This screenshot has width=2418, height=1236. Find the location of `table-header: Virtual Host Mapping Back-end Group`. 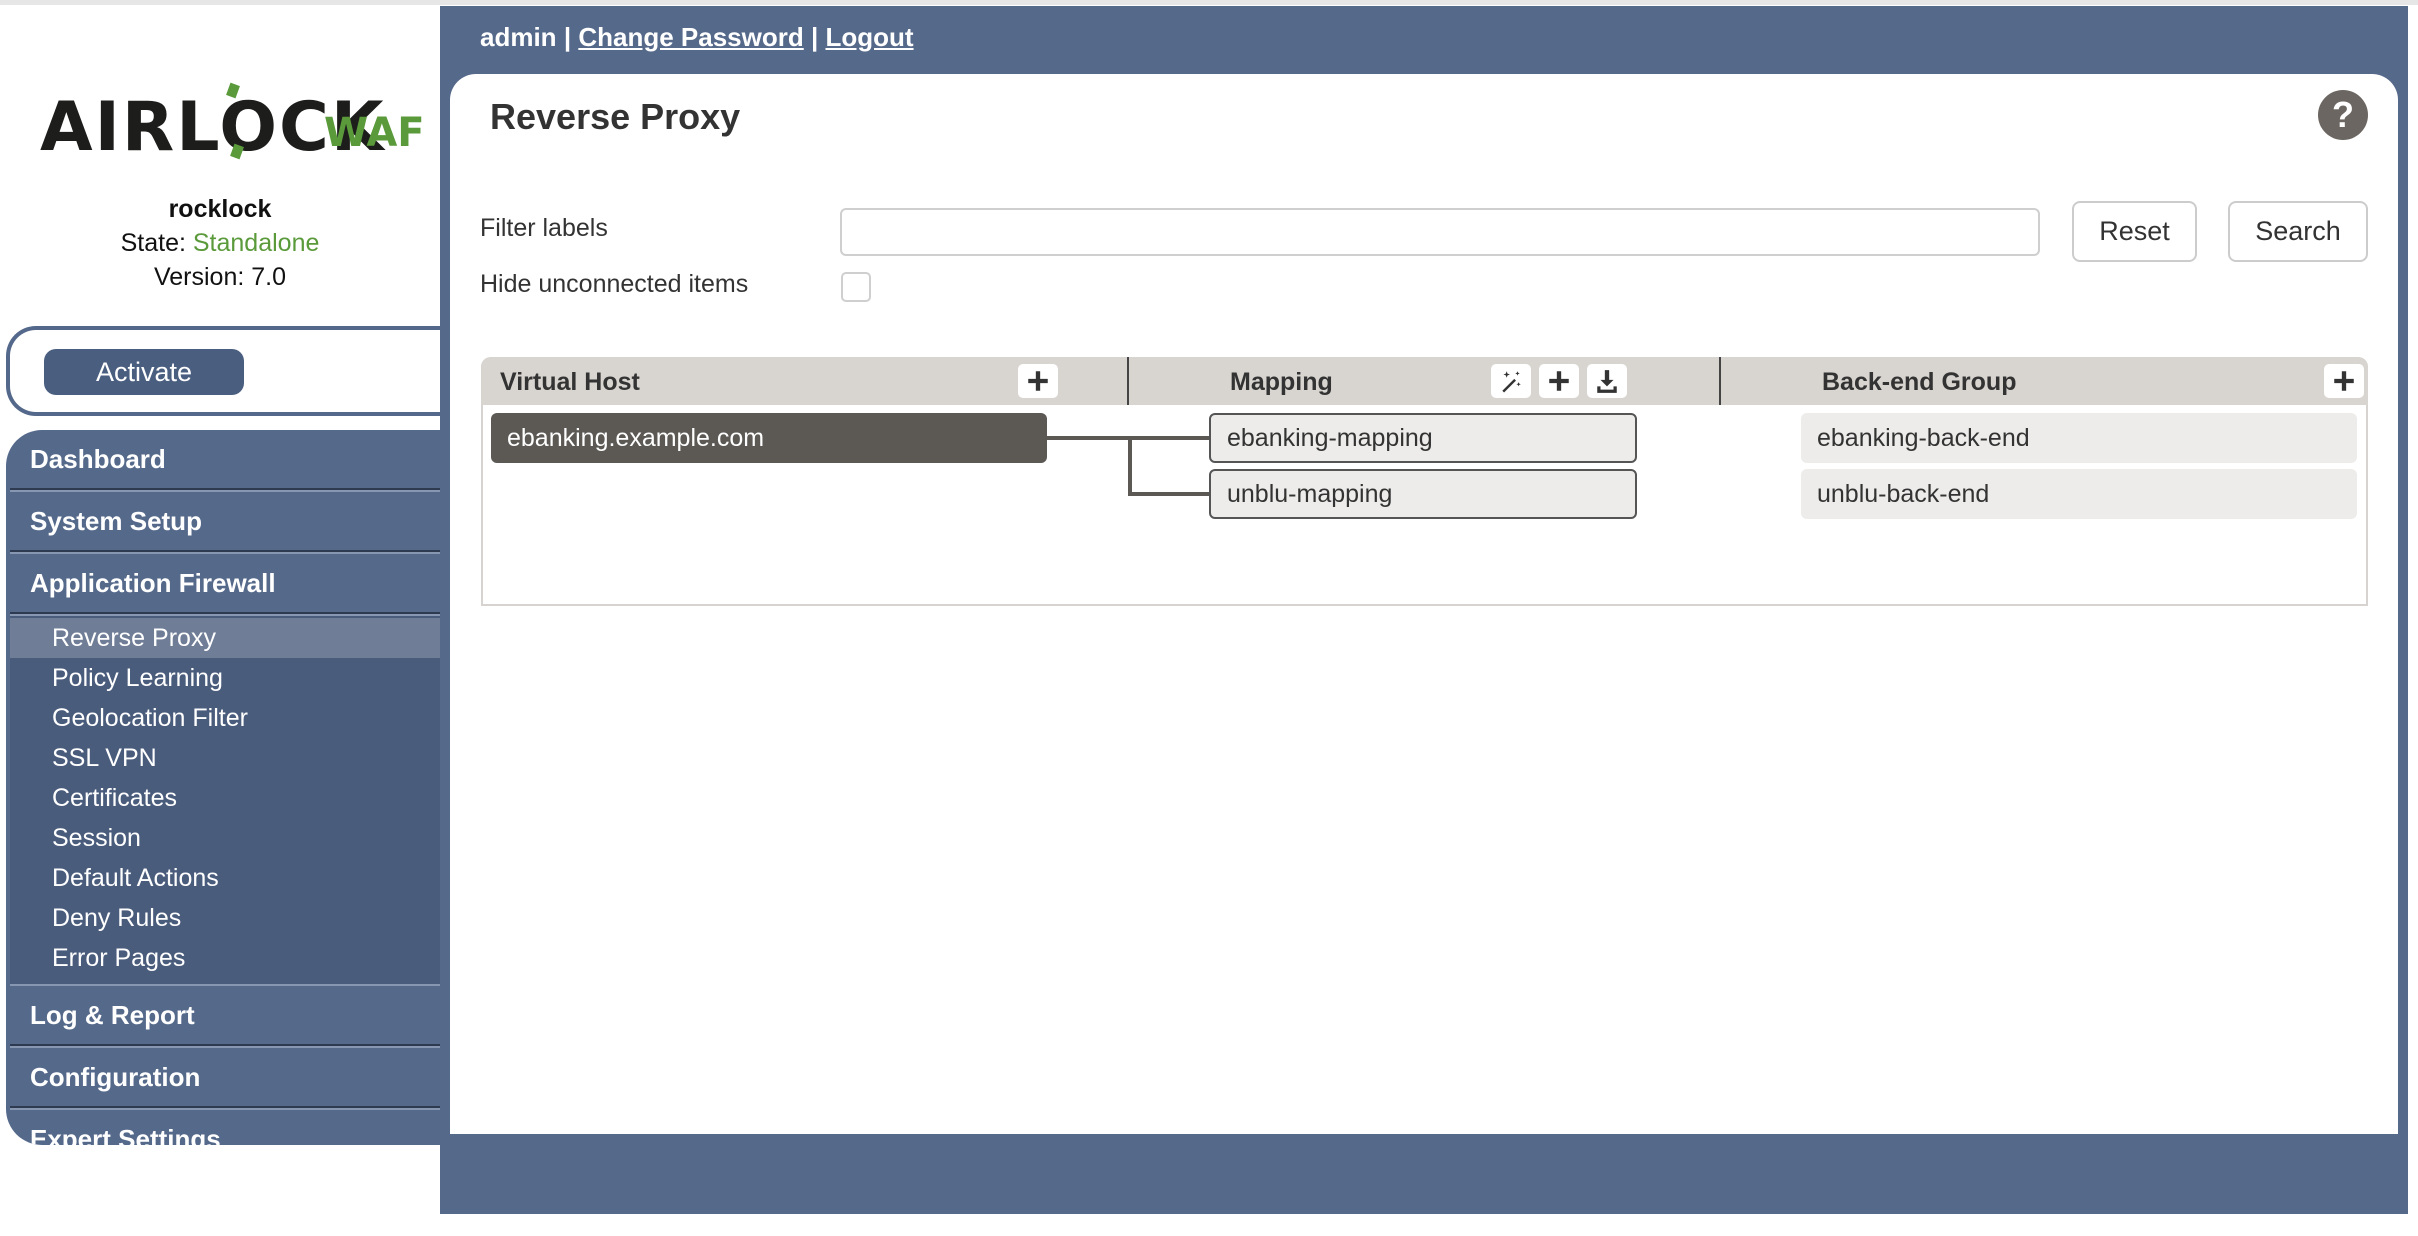

table-header: Virtual Host Mapping Back-end Group is located at coordinates (1424, 381).